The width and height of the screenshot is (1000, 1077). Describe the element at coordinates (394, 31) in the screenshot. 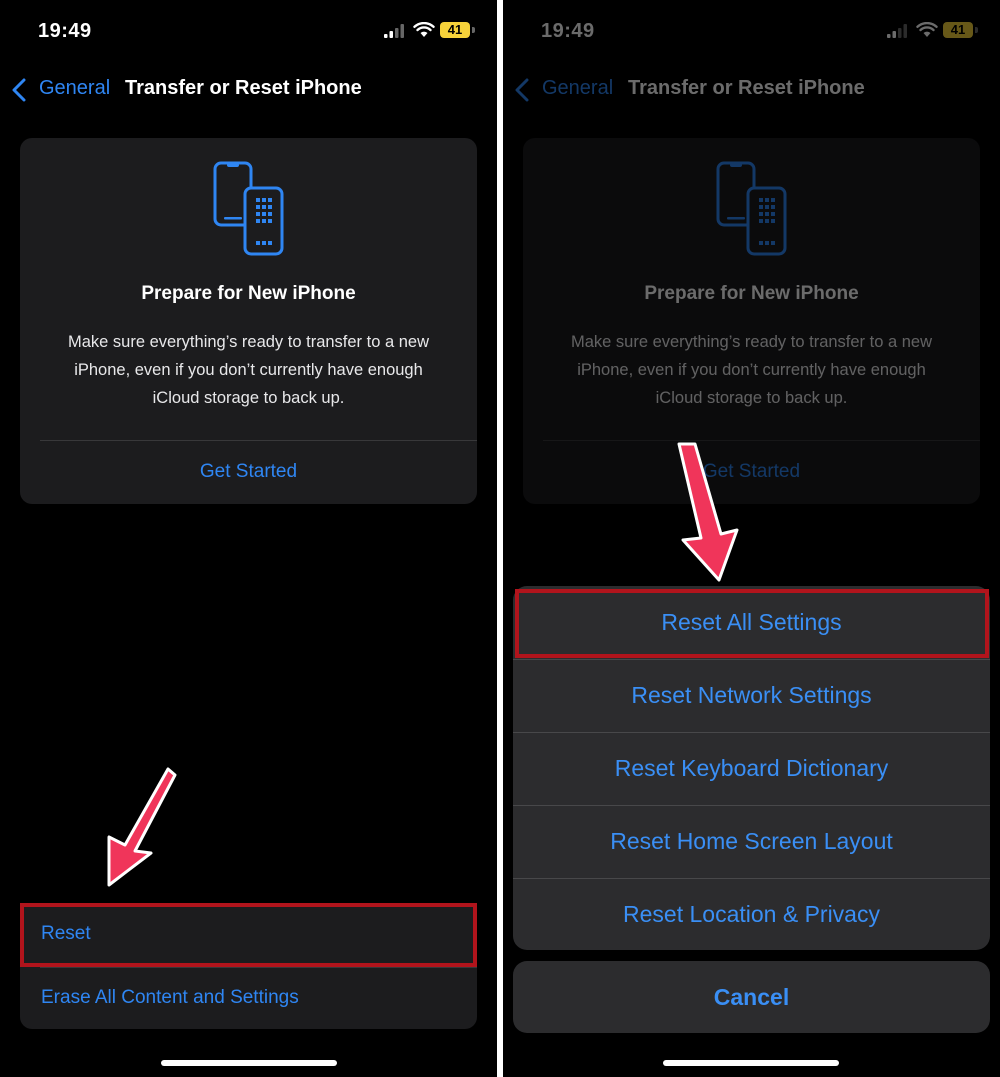

I see `cellular-signal-icon` at that location.